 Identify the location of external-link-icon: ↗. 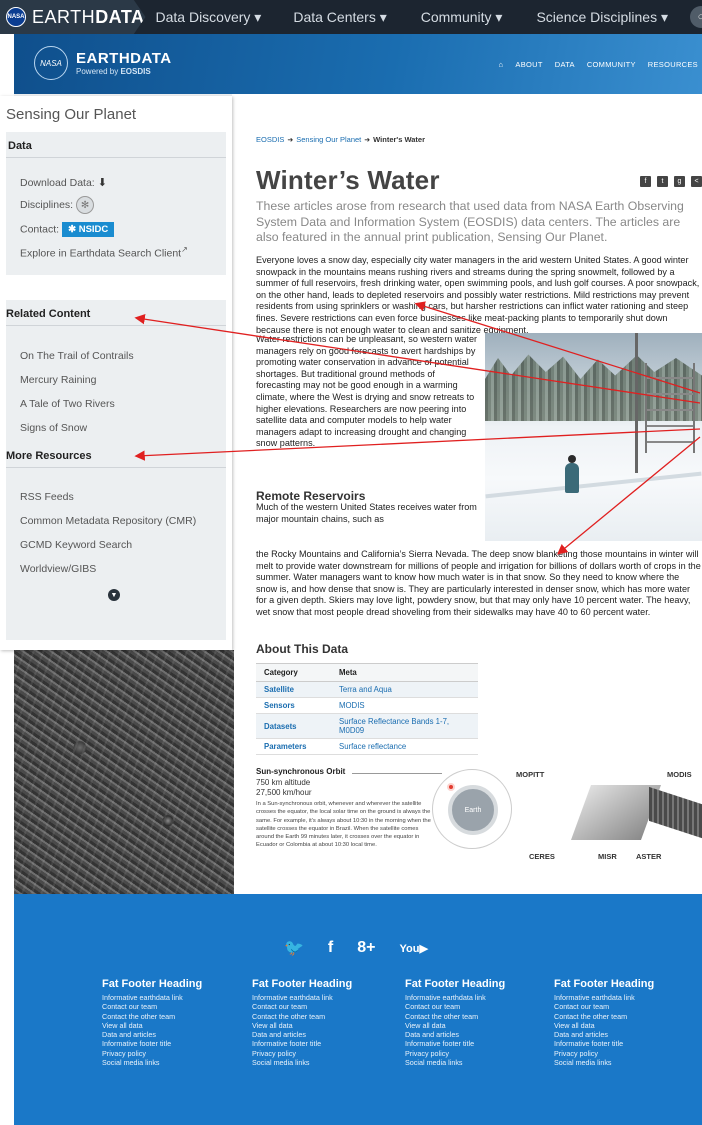
(184, 249).